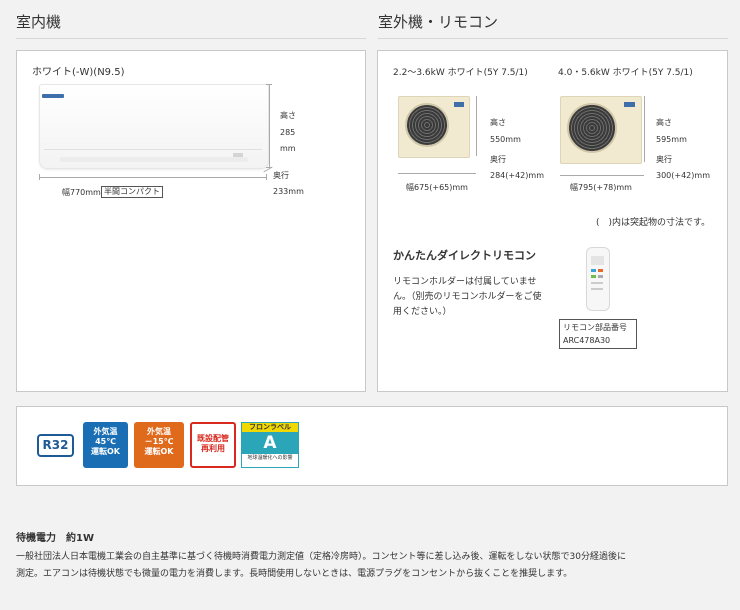  What do you see at coordinates (595, 327) in the screenshot?
I see `remote-part-label: リモコン部品番号` at bounding box center [595, 327].